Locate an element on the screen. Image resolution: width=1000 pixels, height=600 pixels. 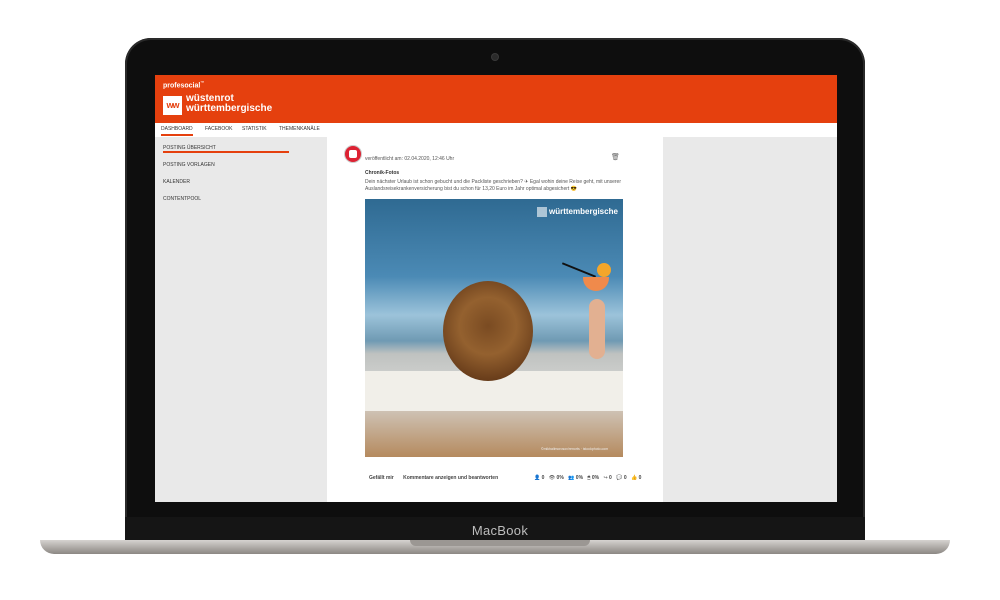
trash-icon: 🗑 is located at coordinates (615, 157).